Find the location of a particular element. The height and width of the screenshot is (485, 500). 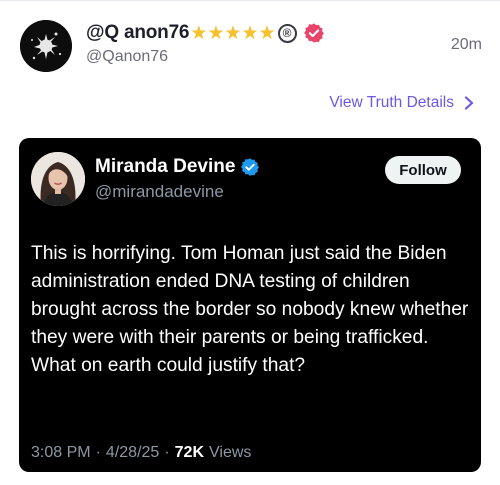

user-avatar is located at coordinates (46, 46).